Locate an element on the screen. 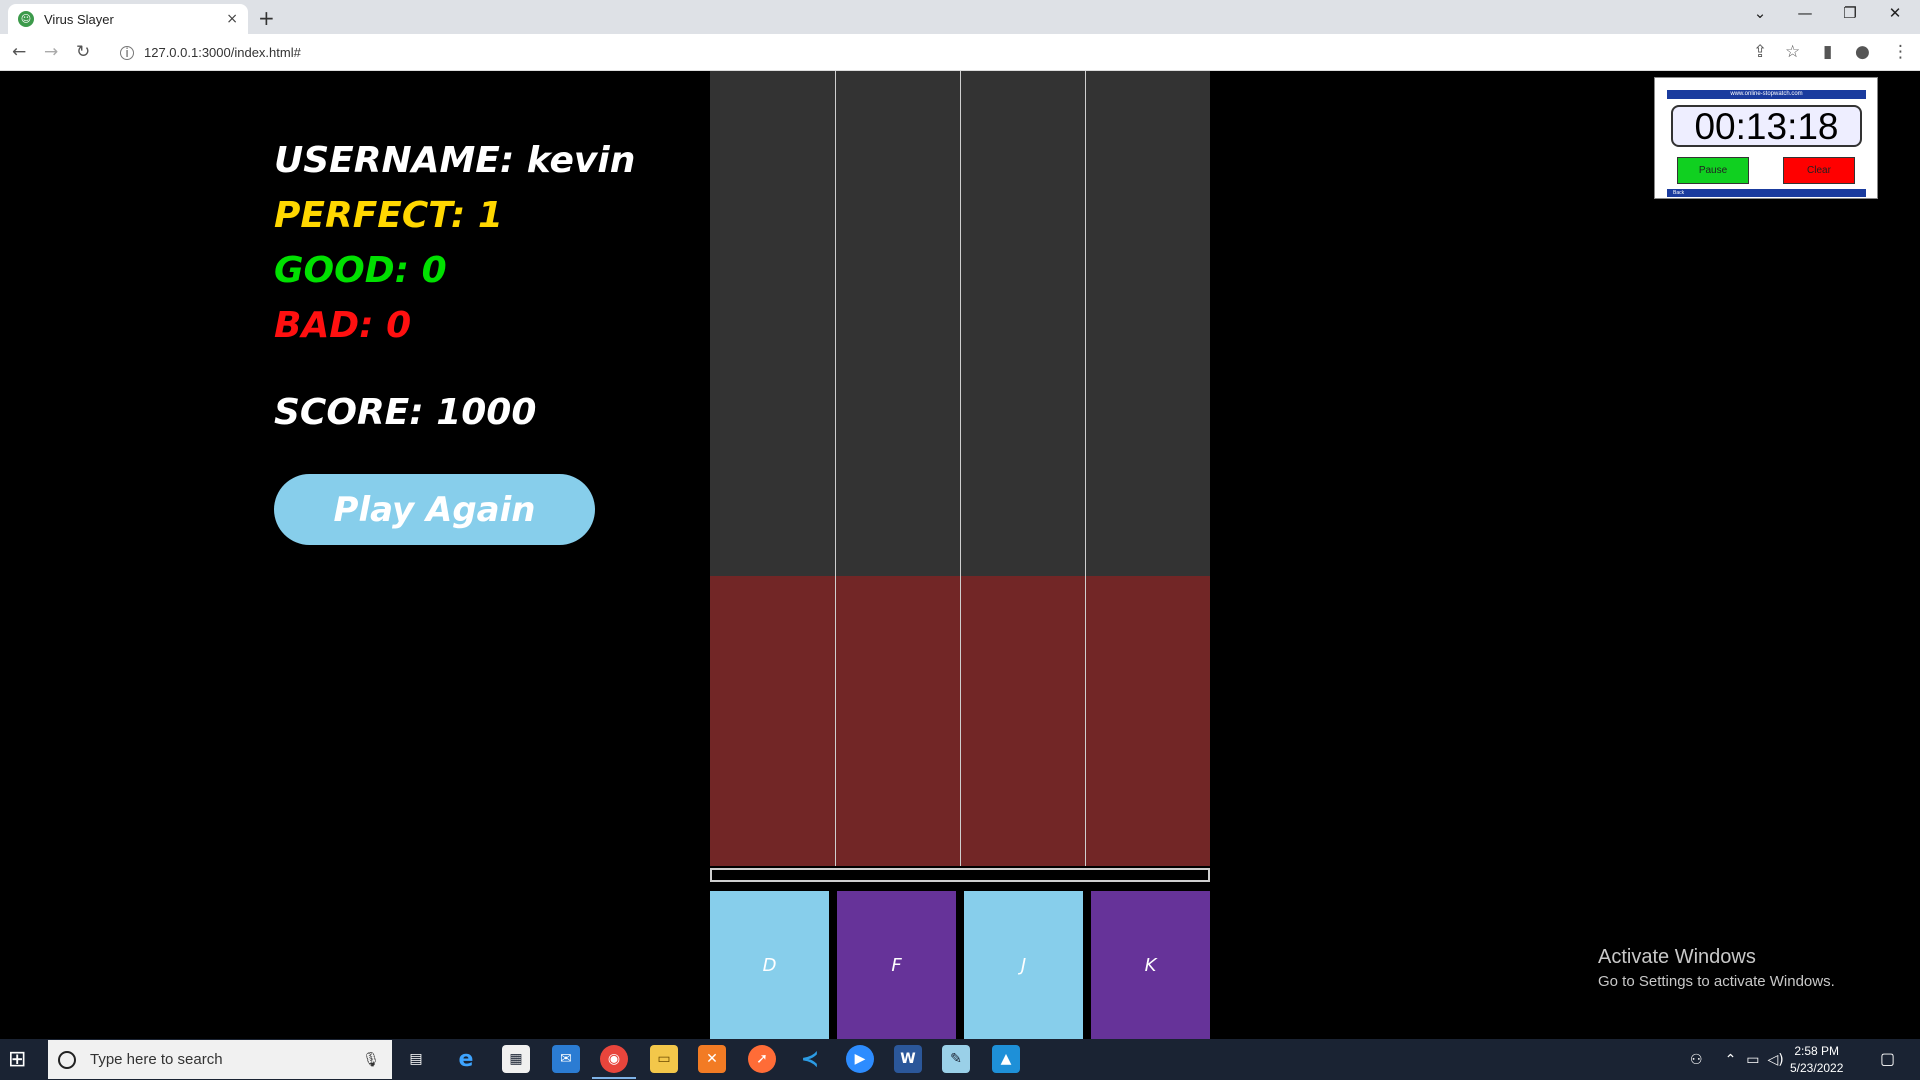  back-arrow-icon: ← is located at coordinates (19, 52).